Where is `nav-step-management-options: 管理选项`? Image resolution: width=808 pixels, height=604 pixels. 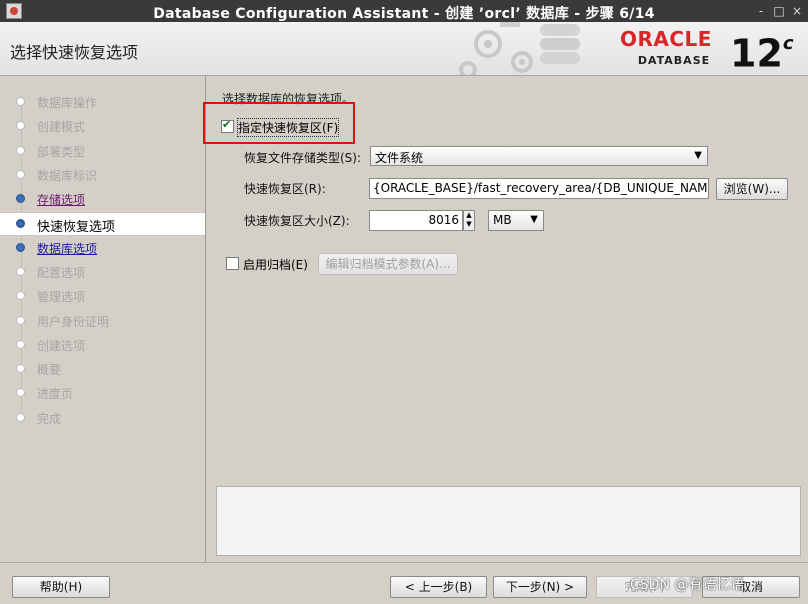 nav-step-management-options: 管理选项 is located at coordinates (102, 296).